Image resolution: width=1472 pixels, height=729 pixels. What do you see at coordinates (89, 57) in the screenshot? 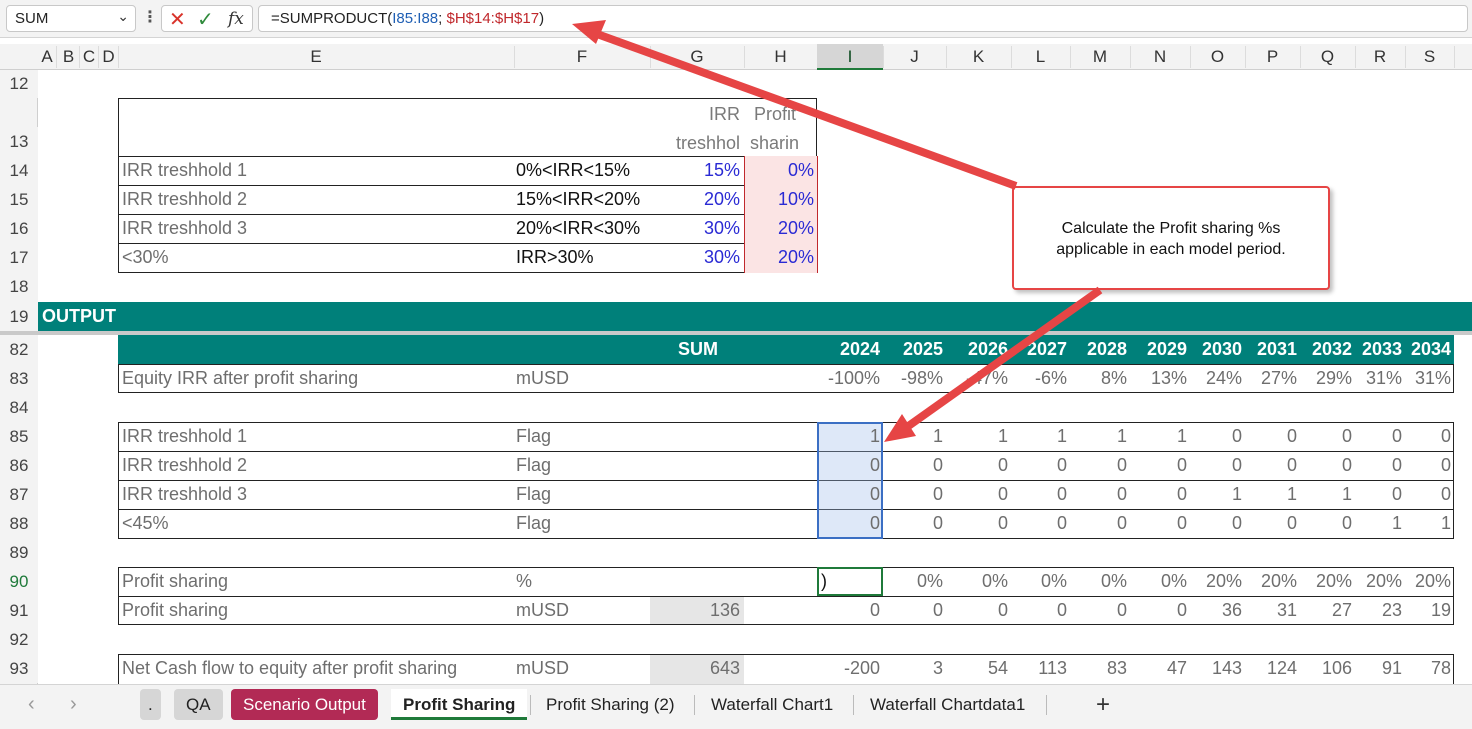
I see `column-header-c: C` at bounding box center [89, 57].